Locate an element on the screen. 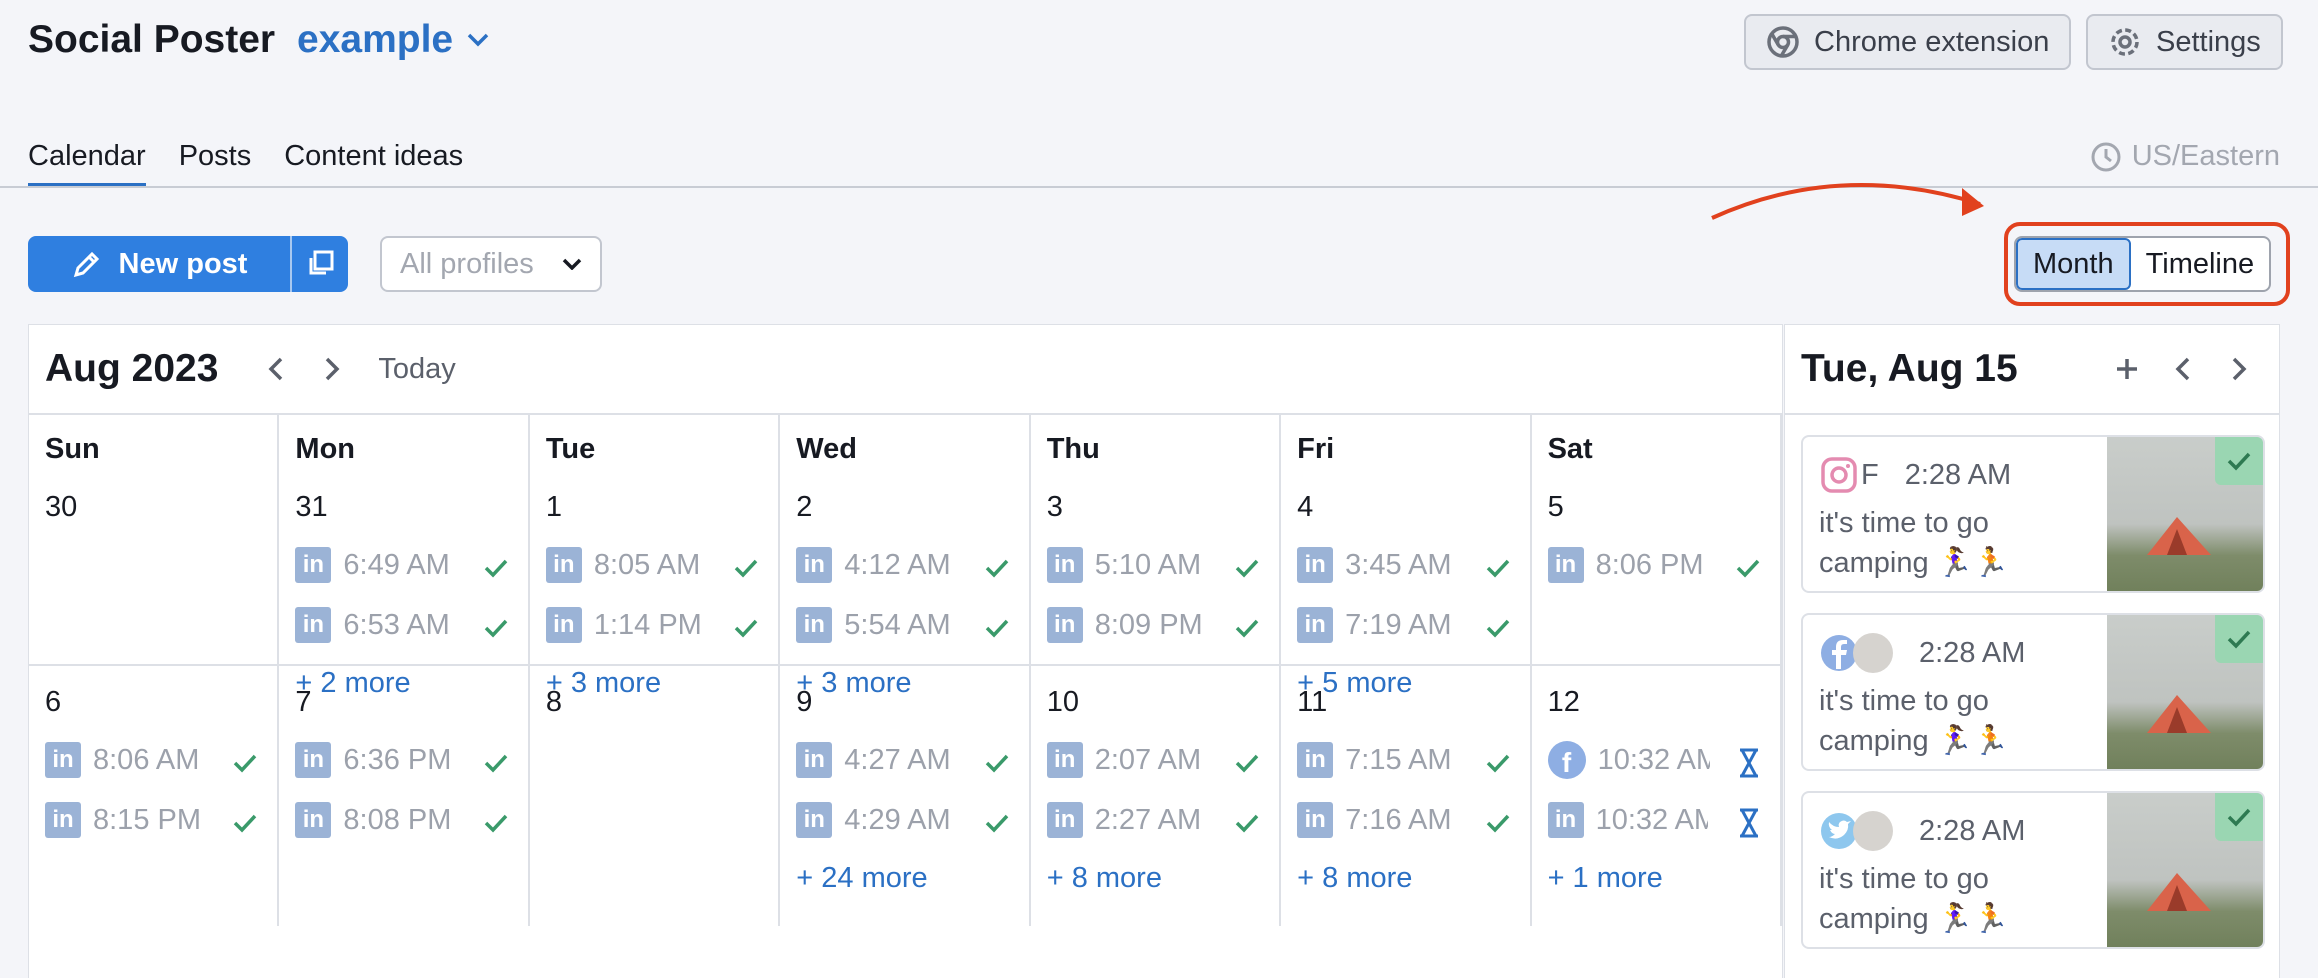  gear-icon is located at coordinates (2125, 42).